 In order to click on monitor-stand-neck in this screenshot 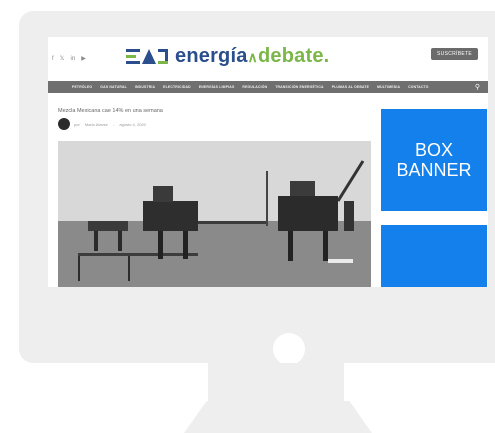, I will do `click(276, 382)`.